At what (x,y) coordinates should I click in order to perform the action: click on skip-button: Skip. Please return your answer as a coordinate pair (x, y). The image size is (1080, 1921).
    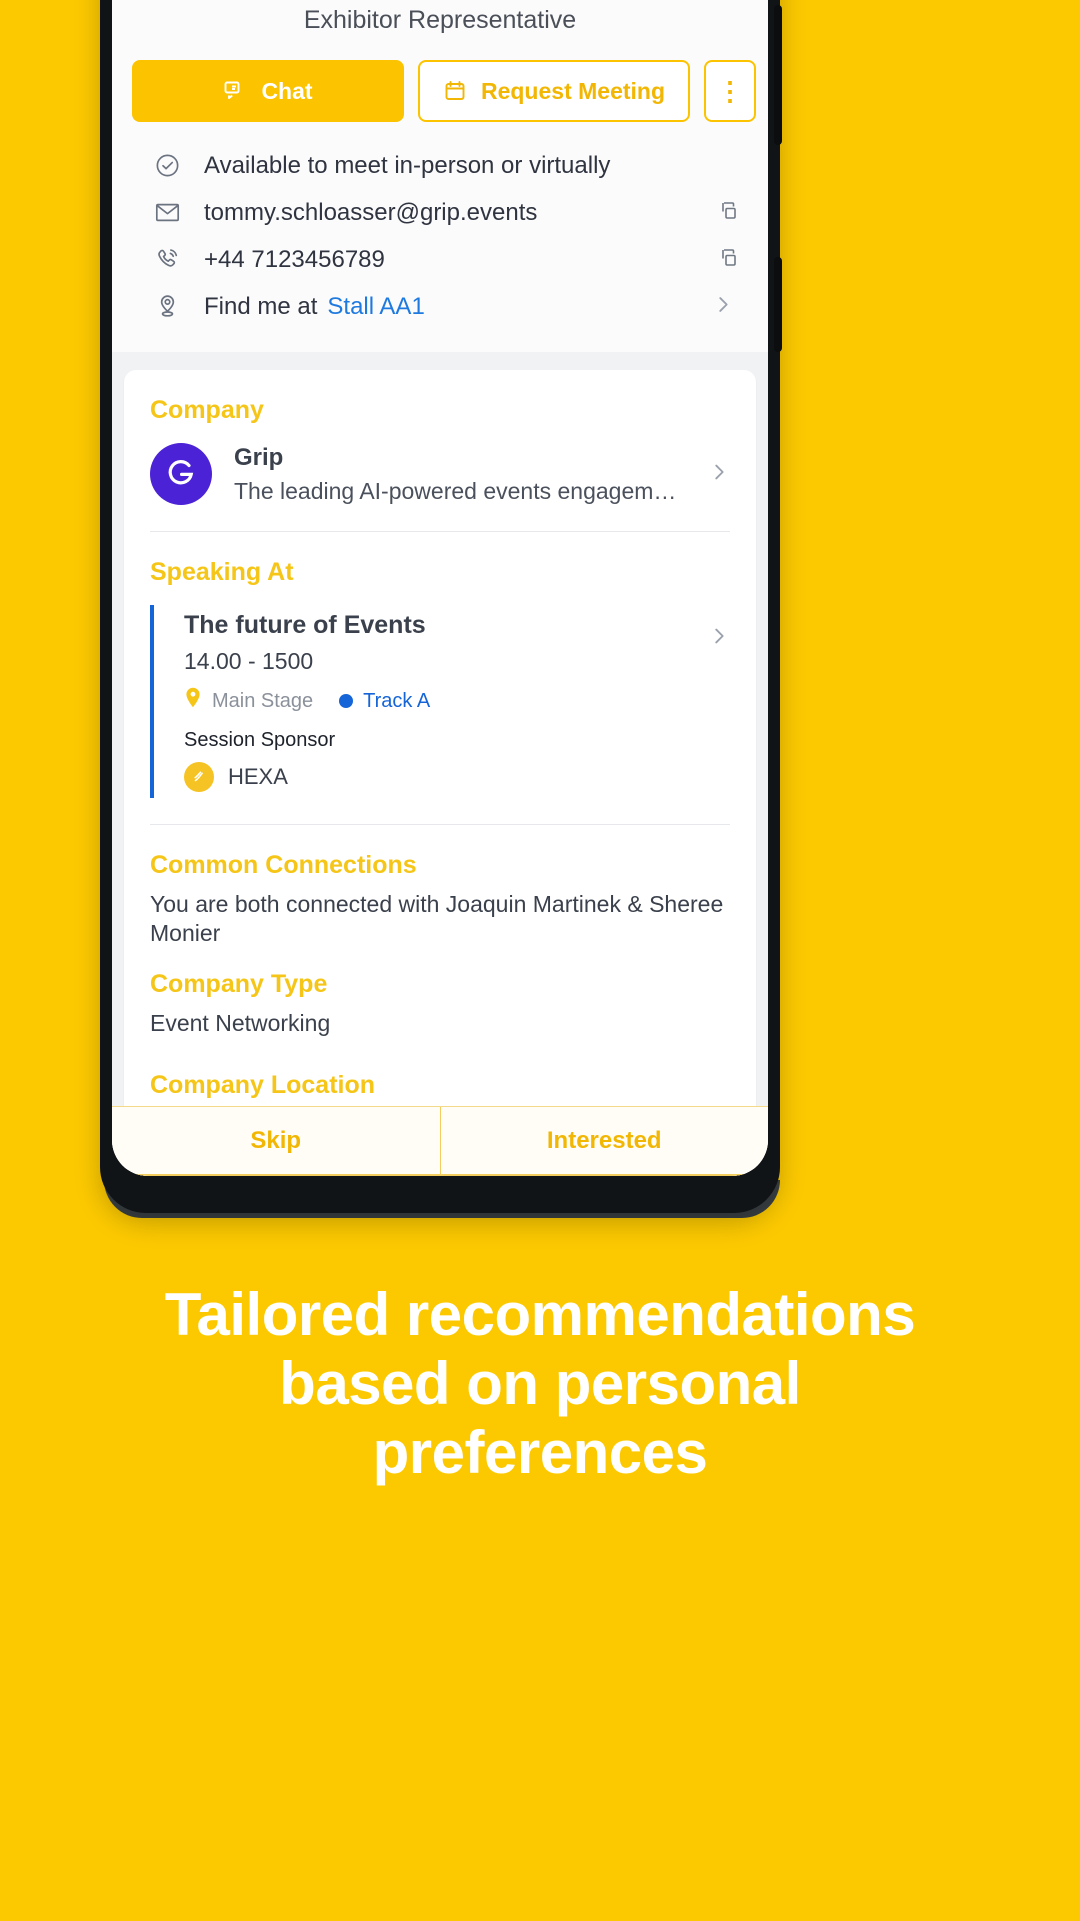
    Looking at the image, I should click on (276, 1140).